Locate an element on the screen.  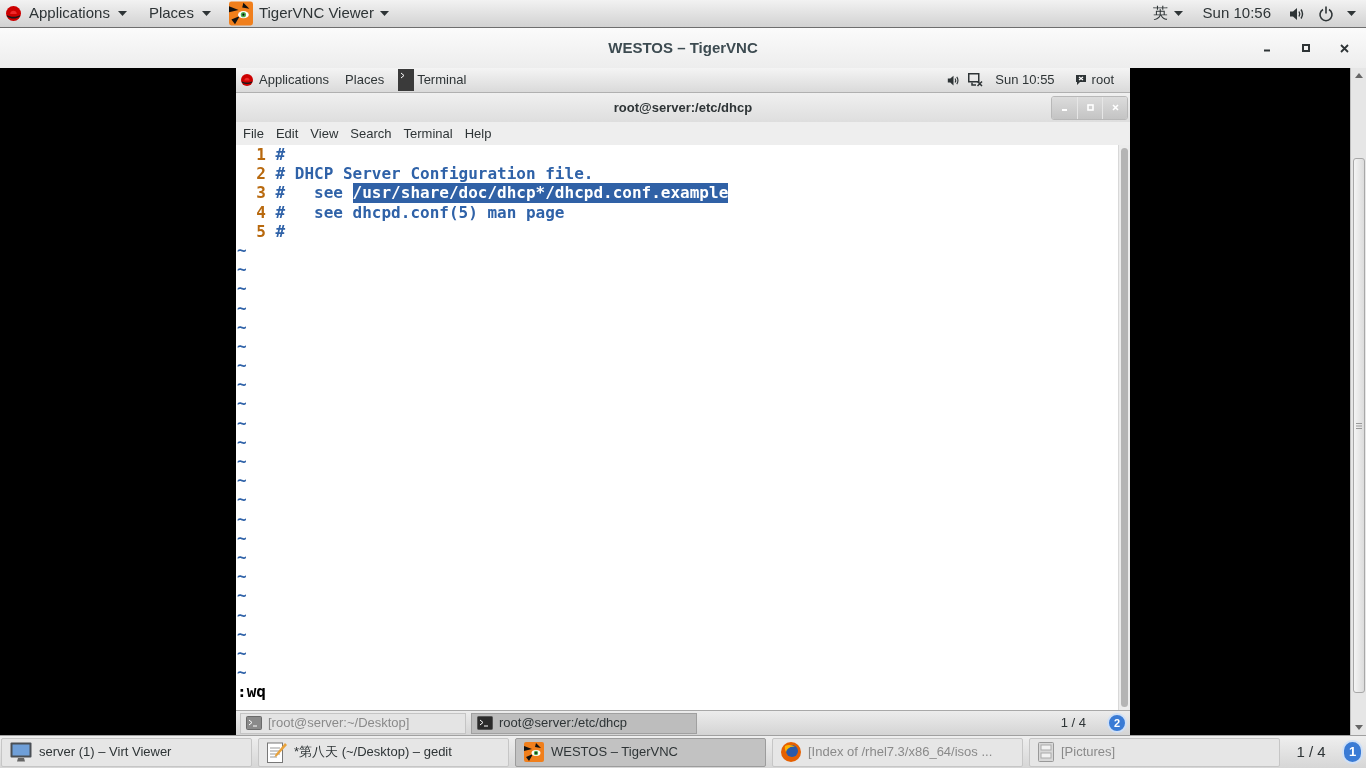
menu-item: Edit is located at coordinates (287, 133).